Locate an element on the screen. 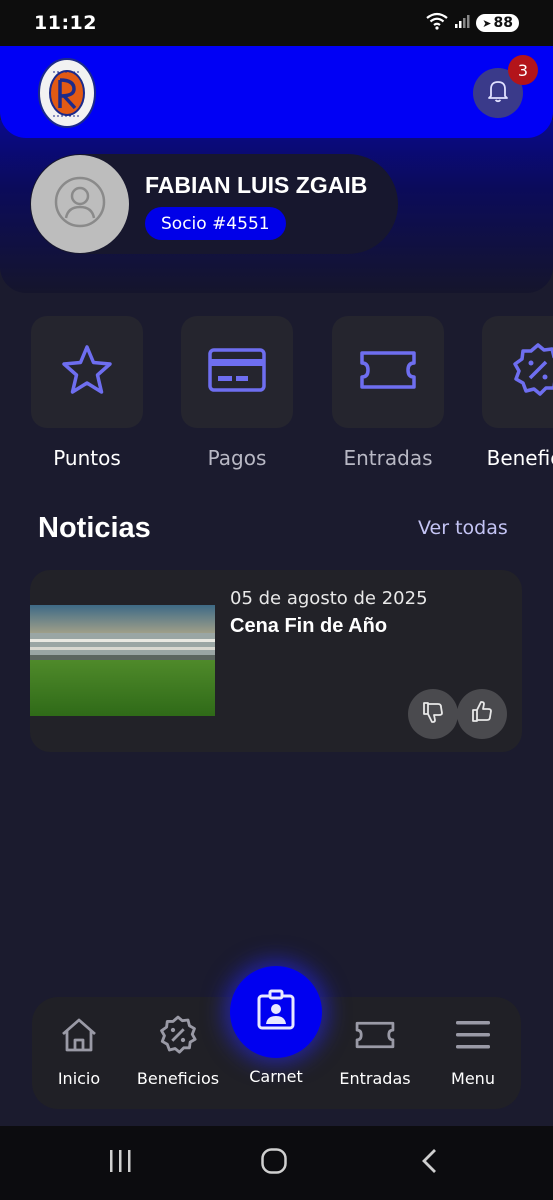 The width and height of the screenshot is (553, 1200). recent-apps-icon is located at coordinates (120, 1163).